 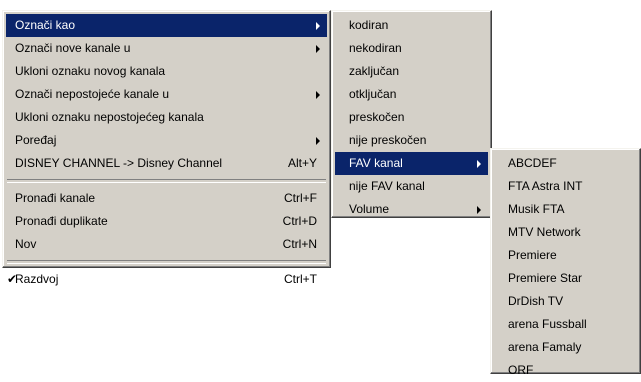 I want to click on menu-item-label: Pronađi kanale, so click(x=55, y=198).